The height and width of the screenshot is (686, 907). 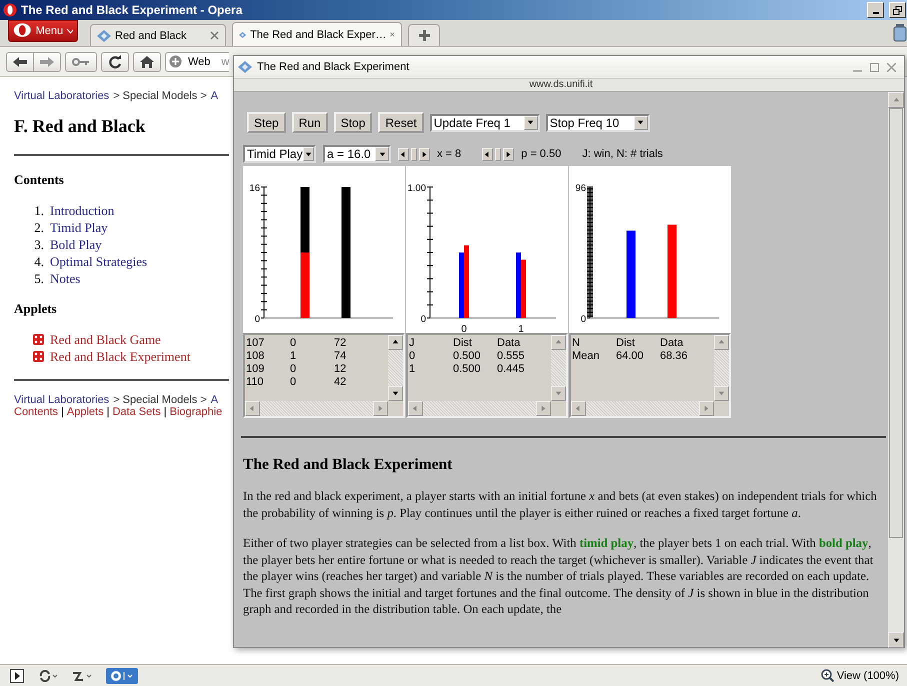 I want to click on zoom-level: View (100%), so click(x=867, y=676).